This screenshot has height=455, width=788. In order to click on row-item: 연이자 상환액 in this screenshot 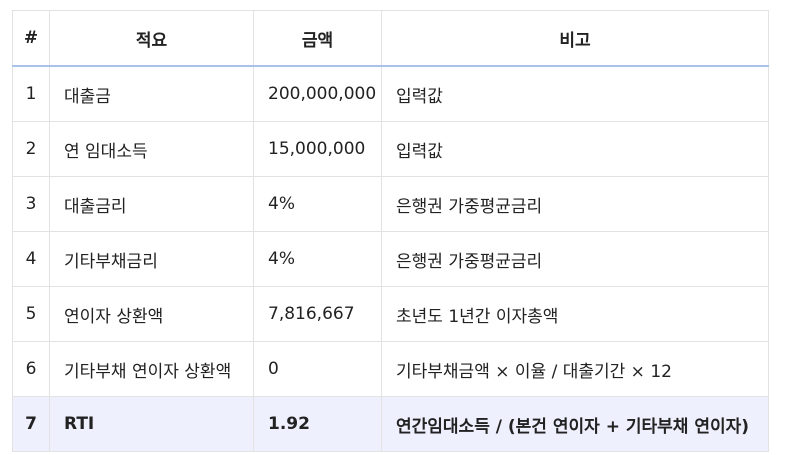, I will do `click(151, 314)`.